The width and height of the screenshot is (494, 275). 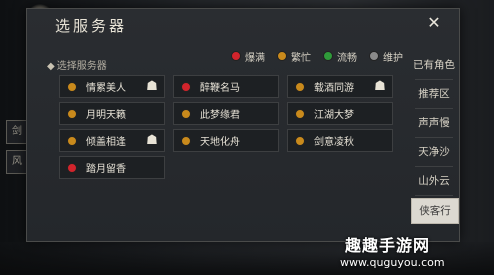 I want to click on server-button: 此梦缘君, so click(x=226, y=113).